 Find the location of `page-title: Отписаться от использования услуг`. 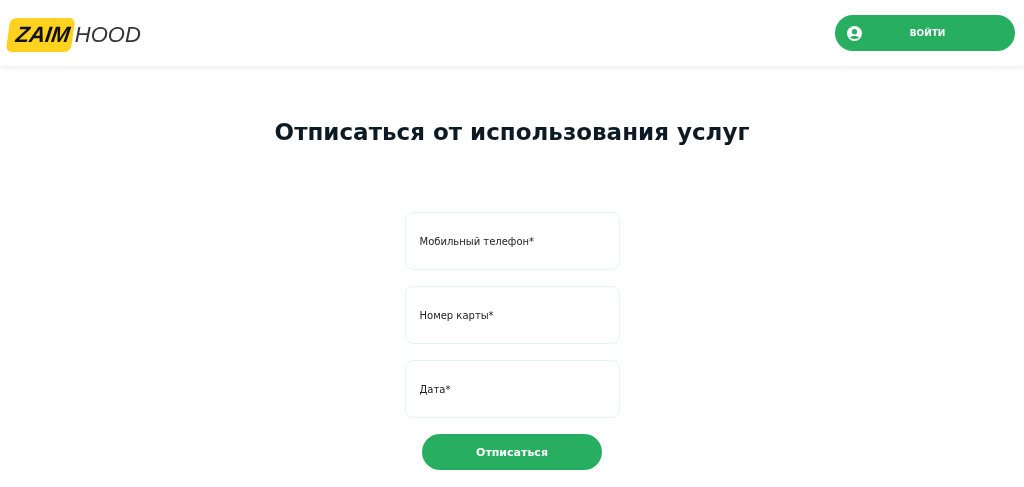

page-title: Отписаться от использования услуг is located at coordinates (512, 132).